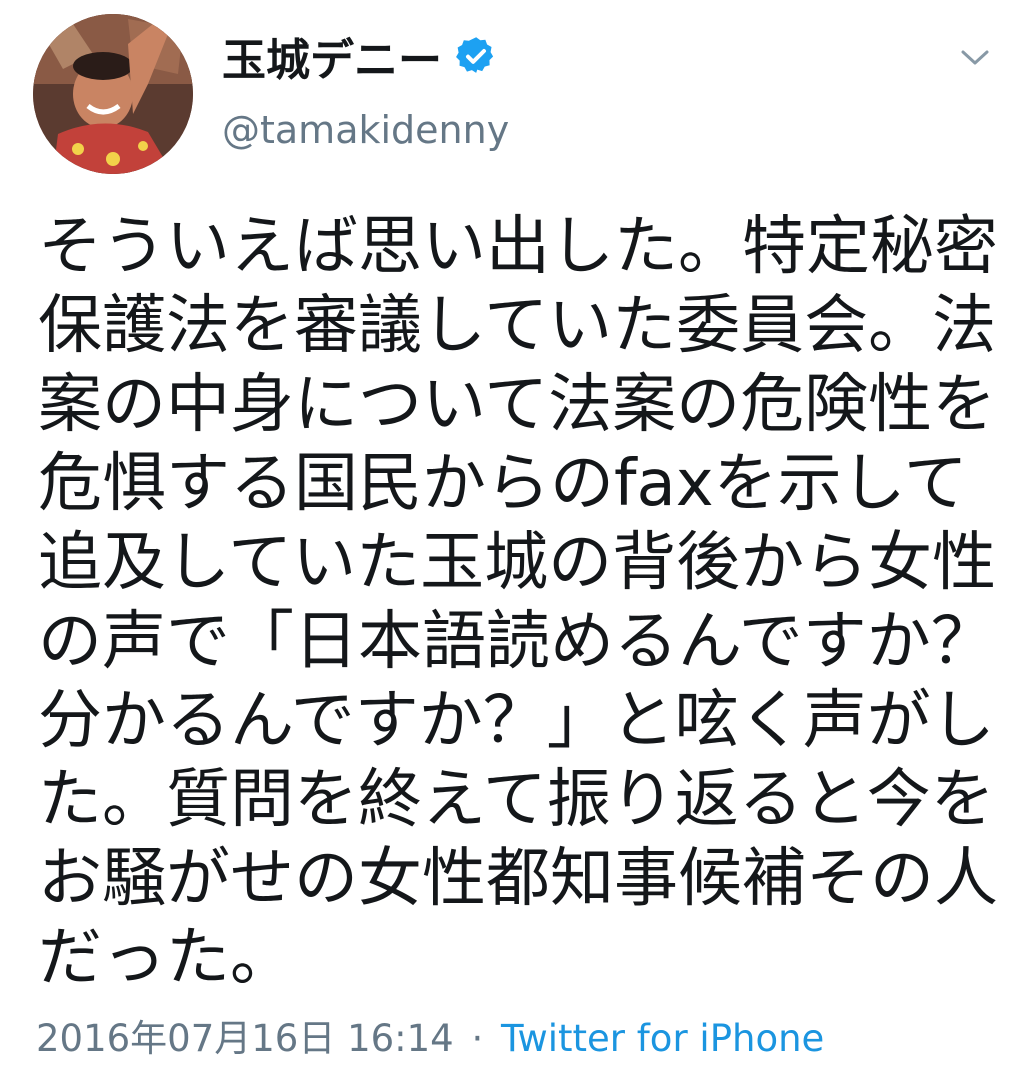  I want to click on profile-photo-icon, so click(113, 94).